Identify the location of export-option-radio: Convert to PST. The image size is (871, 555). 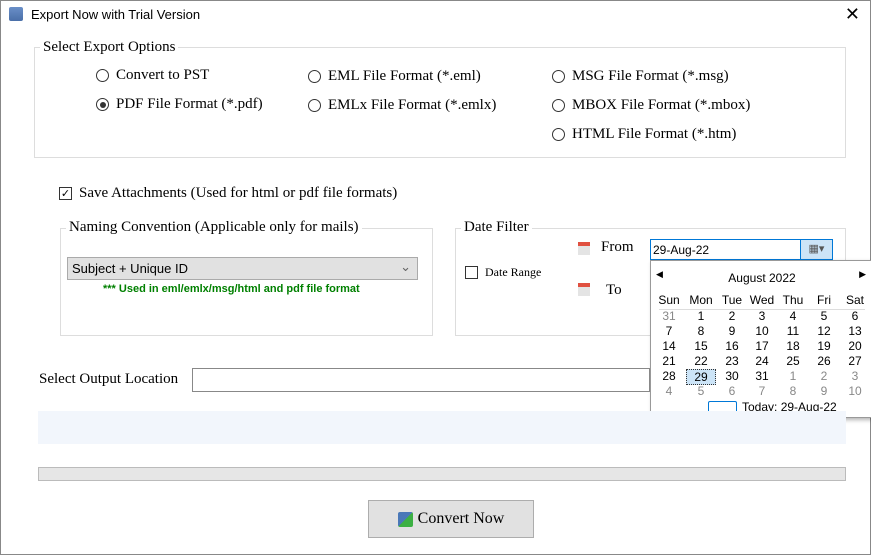
(152, 75).